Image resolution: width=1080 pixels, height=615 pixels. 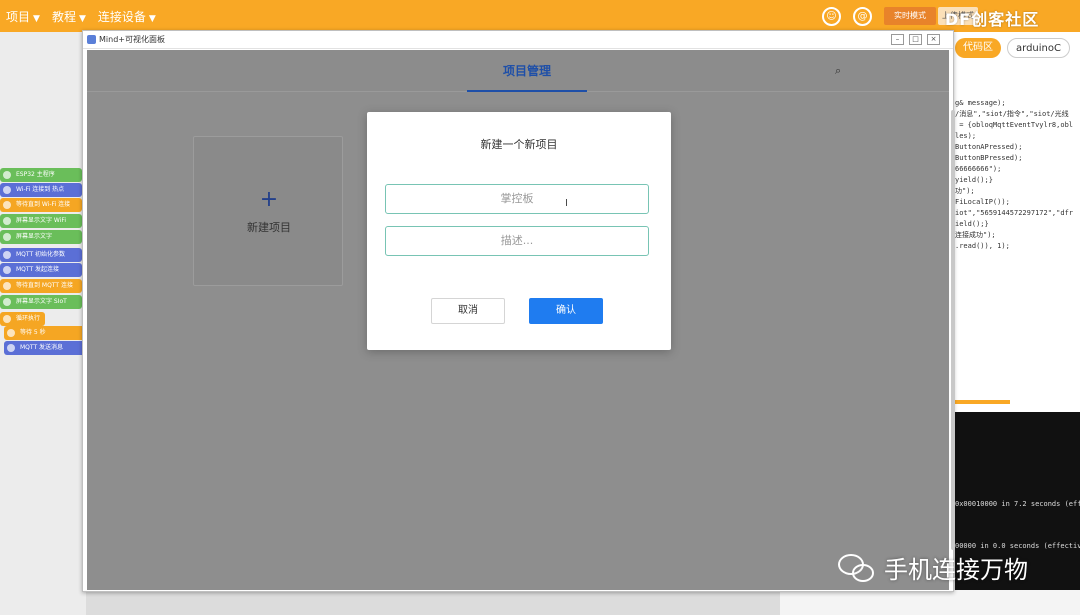 What do you see at coordinates (982, 246) in the screenshot?
I see `code-line: .read()), 1);` at bounding box center [982, 246].